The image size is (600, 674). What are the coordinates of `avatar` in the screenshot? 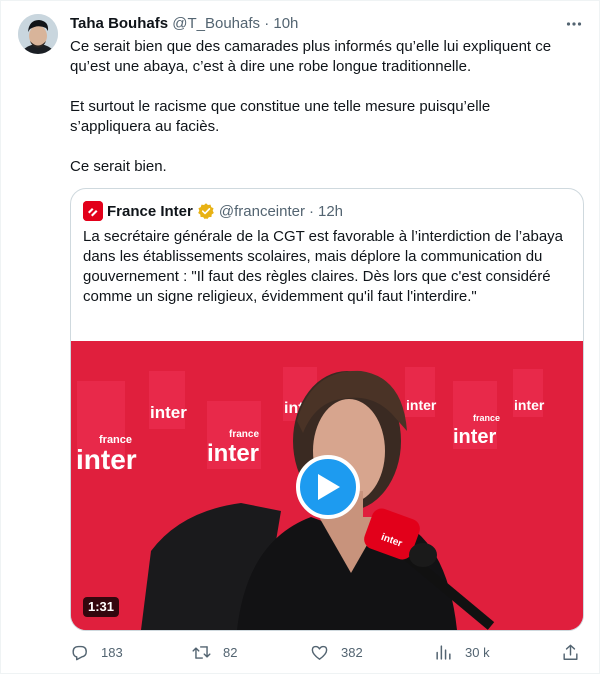 It's located at (38, 34).